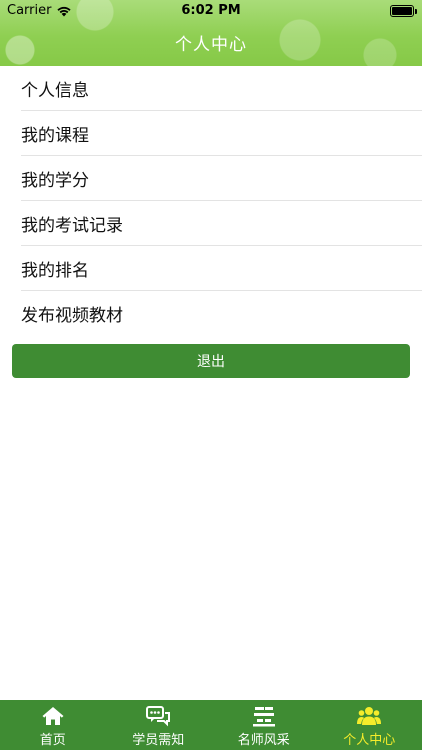  Describe the element at coordinates (211, 223) in the screenshot. I see `menu-item-exam-records: 我的考试记录` at that location.